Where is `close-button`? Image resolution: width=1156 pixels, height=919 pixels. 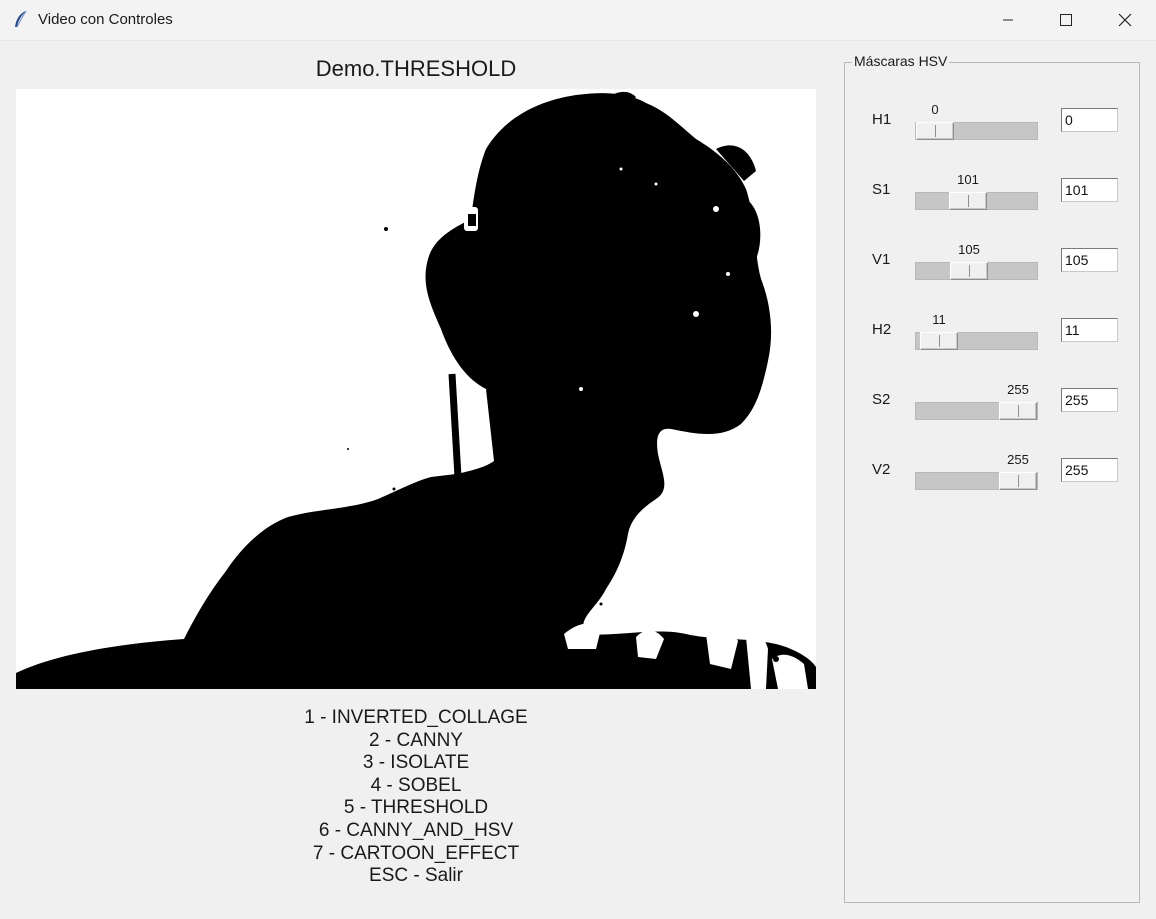
close-button is located at coordinates (1125, 20).